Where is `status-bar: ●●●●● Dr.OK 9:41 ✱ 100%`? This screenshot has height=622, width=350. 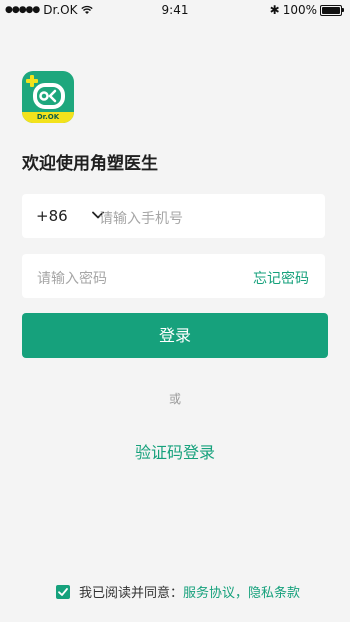
status-bar: ●●●●● Dr.OK 9:41 ✱ 100% is located at coordinates (175, 10).